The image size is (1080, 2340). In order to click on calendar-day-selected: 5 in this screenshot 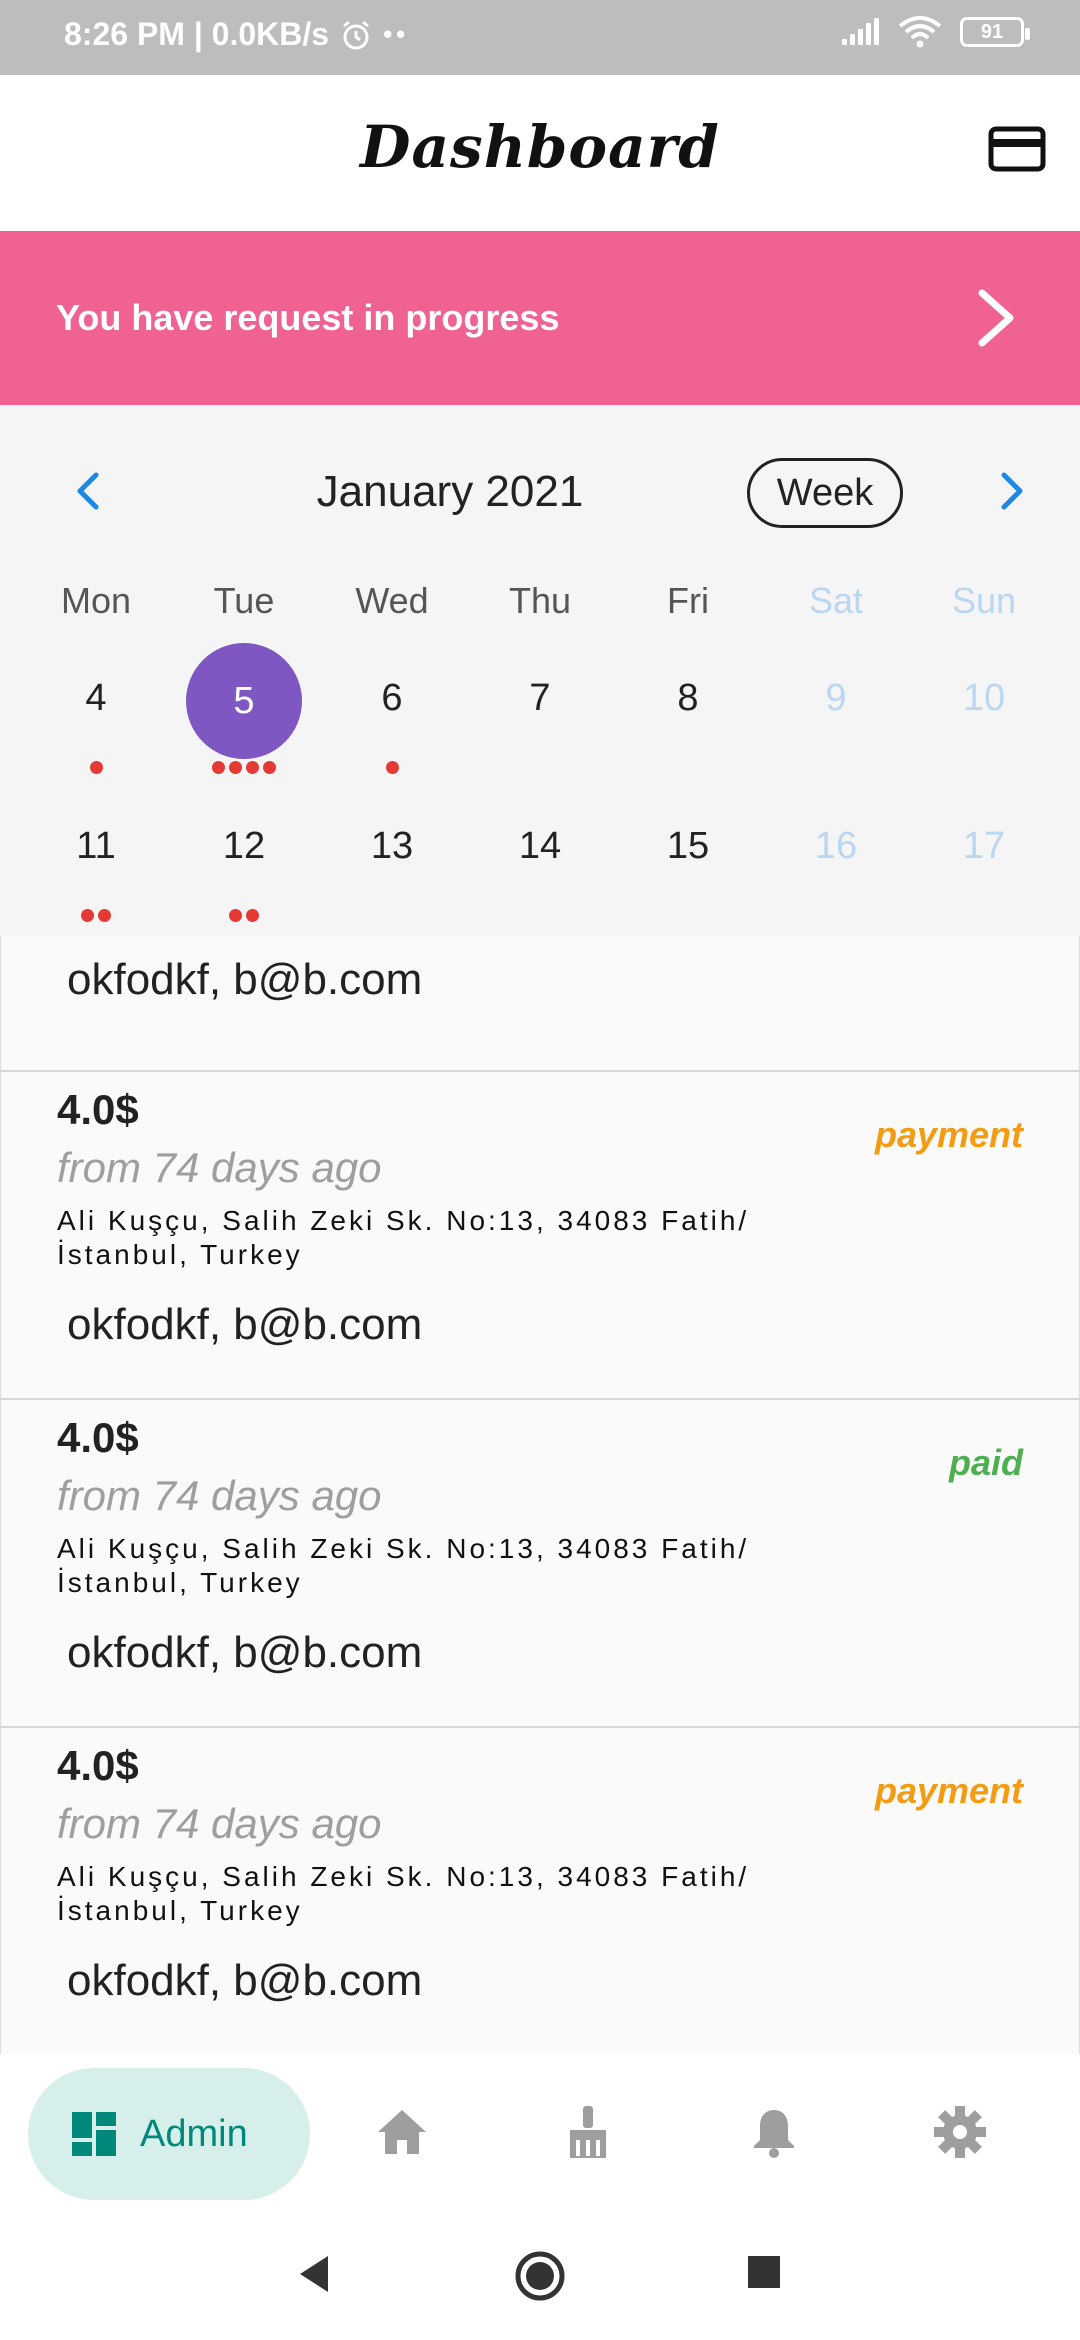, I will do `click(244, 701)`.